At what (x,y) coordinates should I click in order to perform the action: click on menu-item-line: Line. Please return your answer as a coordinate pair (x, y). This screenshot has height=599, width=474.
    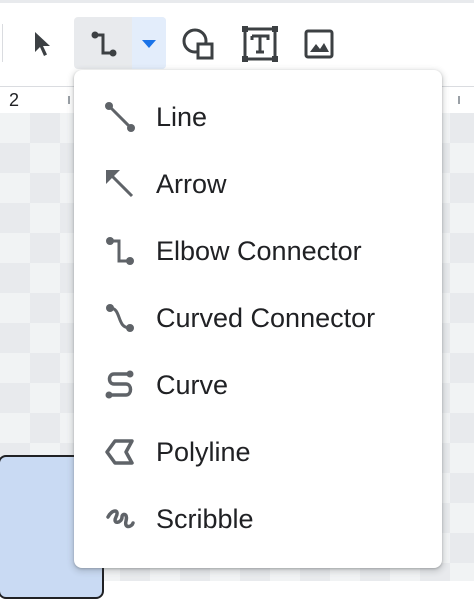
    Looking at the image, I should click on (258, 117).